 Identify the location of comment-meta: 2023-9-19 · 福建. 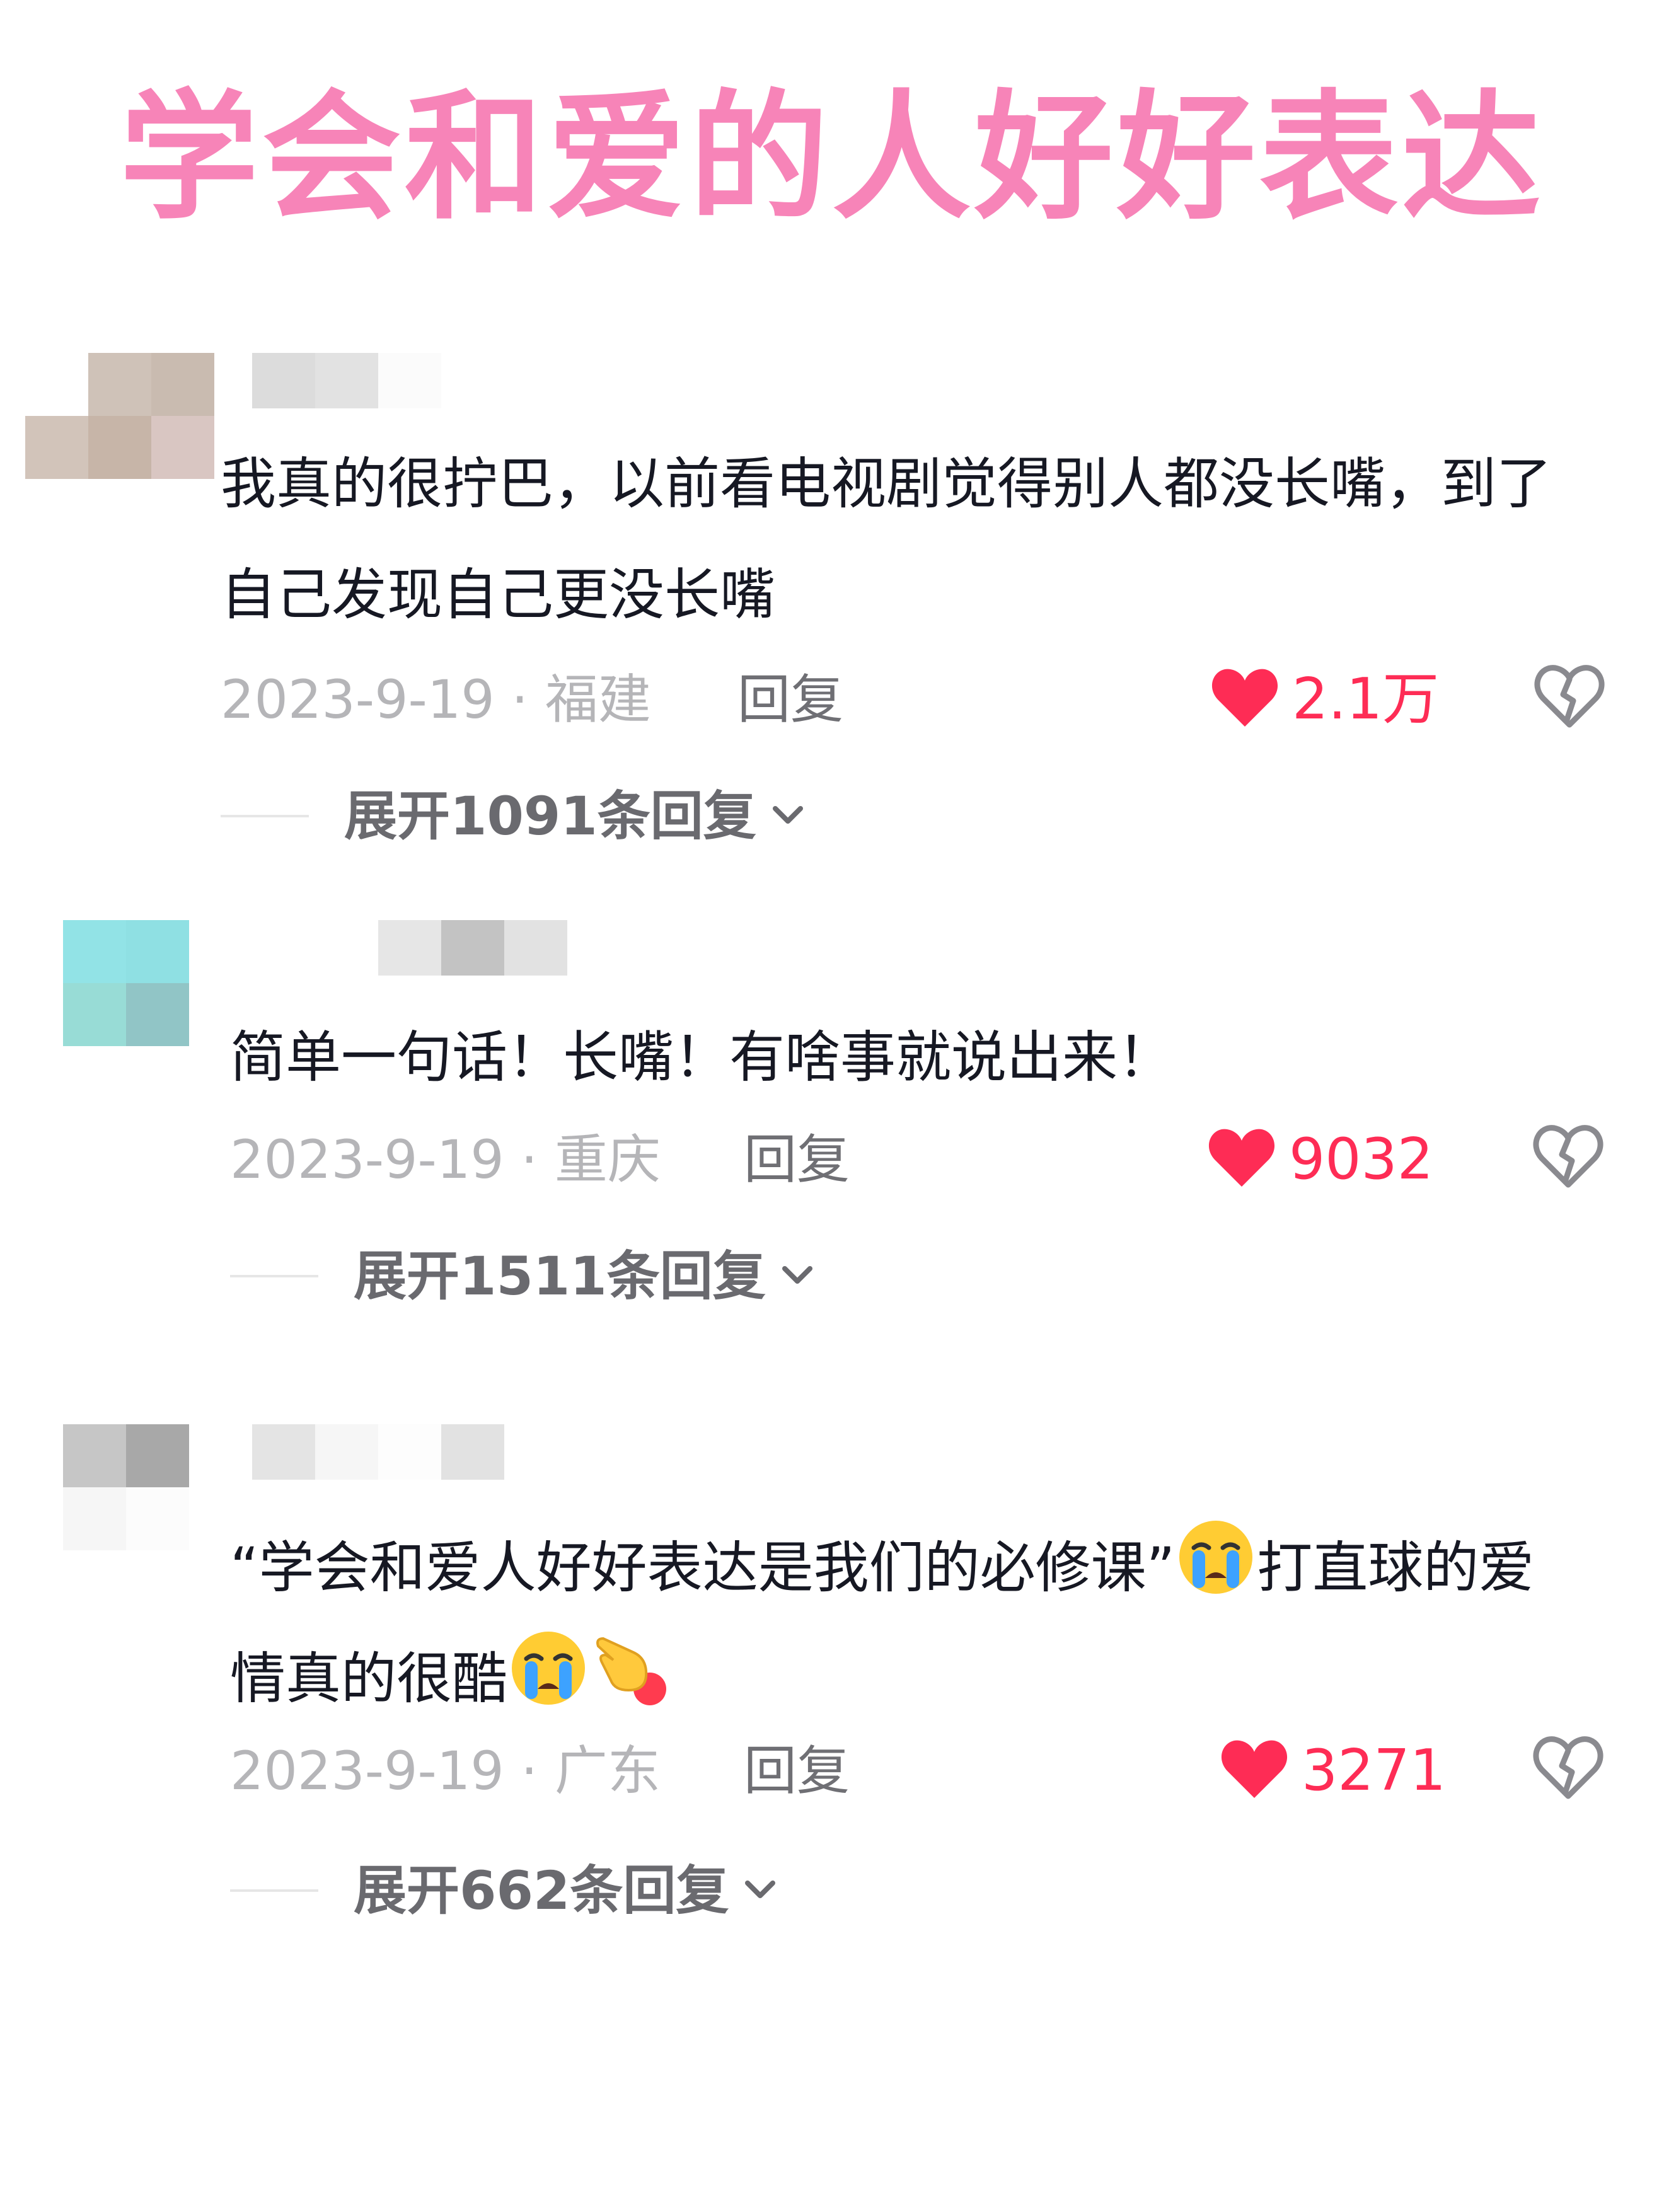
(436, 699).